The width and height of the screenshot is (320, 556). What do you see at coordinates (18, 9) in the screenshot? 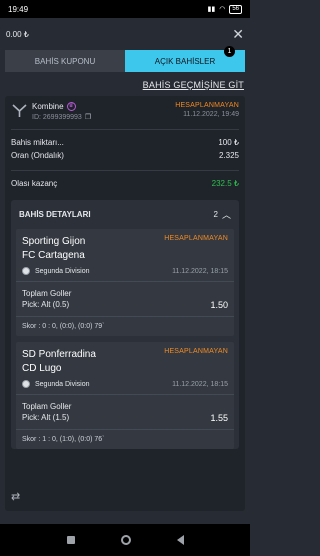
I see `status-time: 19:49` at bounding box center [18, 9].